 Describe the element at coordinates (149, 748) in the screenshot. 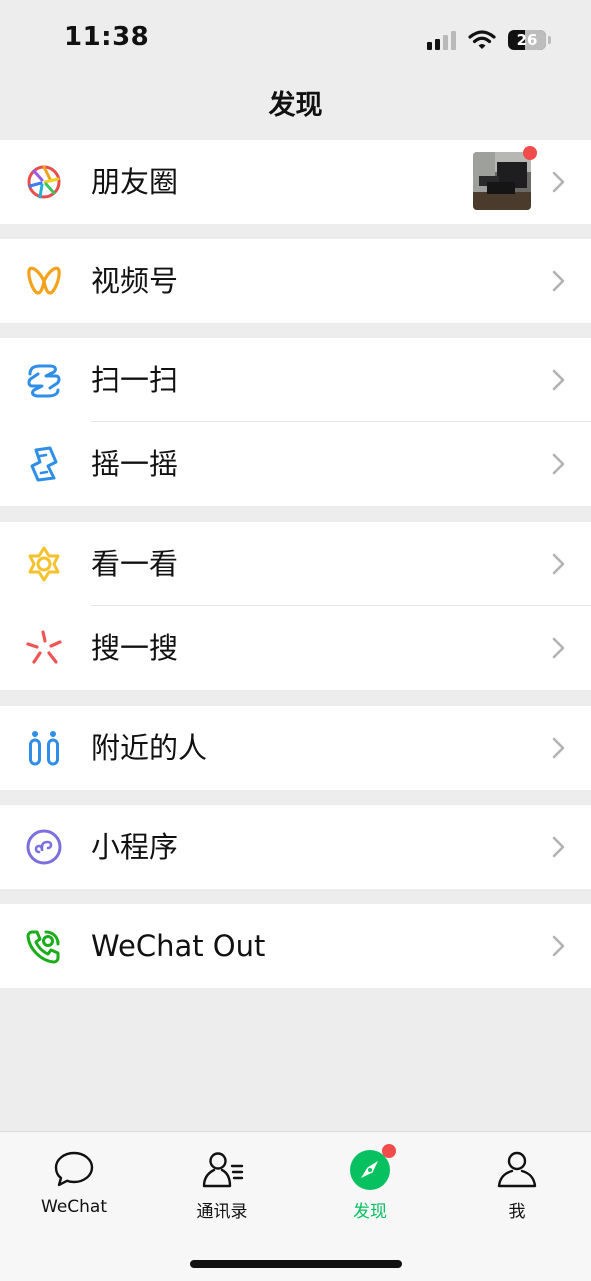

I see `nearby-label: 附近的人` at that location.